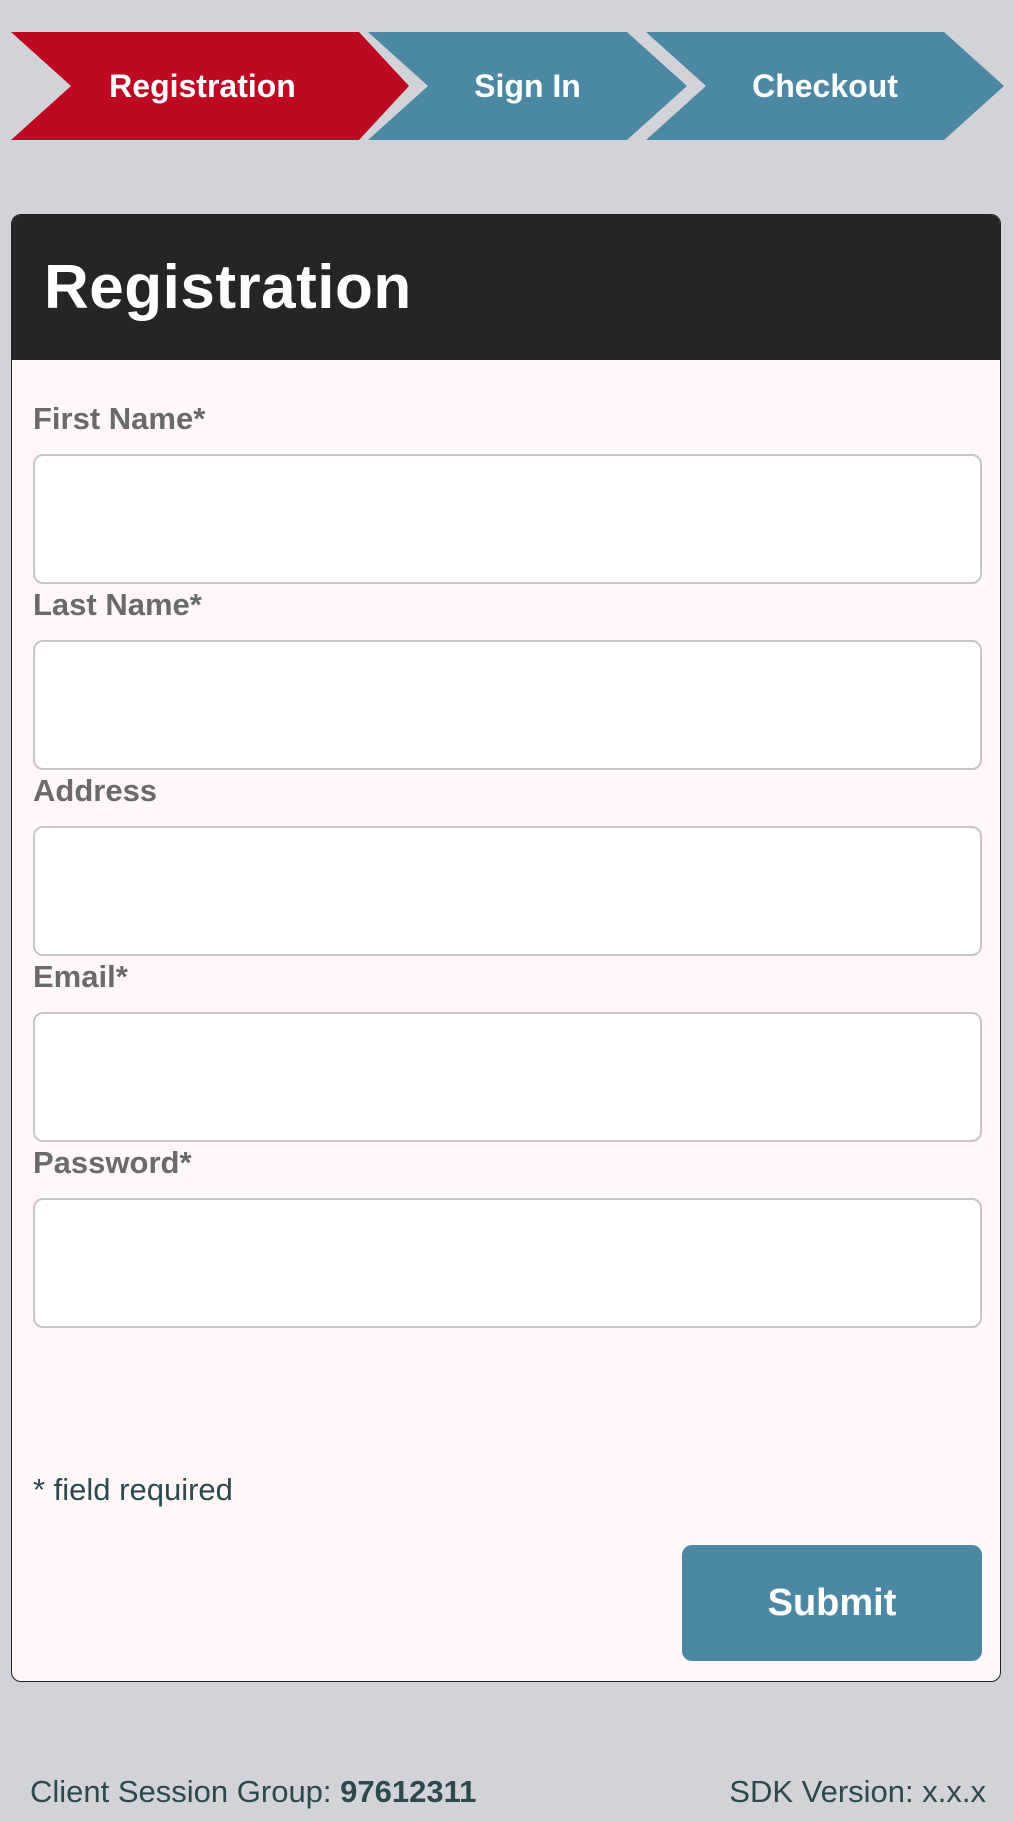 The width and height of the screenshot is (1014, 1822). What do you see at coordinates (507, 705) in the screenshot?
I see `last-name-input` at bounding box center [507, 705].